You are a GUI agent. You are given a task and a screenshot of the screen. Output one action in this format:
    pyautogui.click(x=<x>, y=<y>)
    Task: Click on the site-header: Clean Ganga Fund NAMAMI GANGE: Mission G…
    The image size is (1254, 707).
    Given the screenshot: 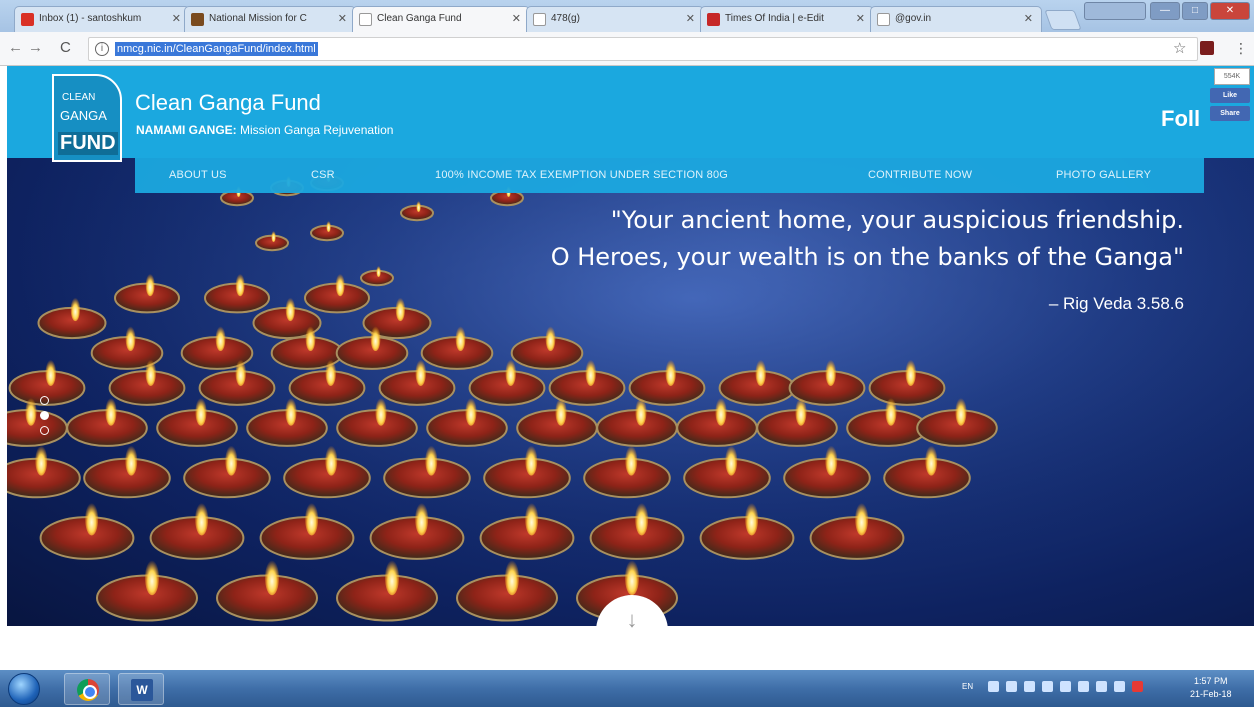 What is the action you would take?
    pyautogui.click(x=630, y=112)
    